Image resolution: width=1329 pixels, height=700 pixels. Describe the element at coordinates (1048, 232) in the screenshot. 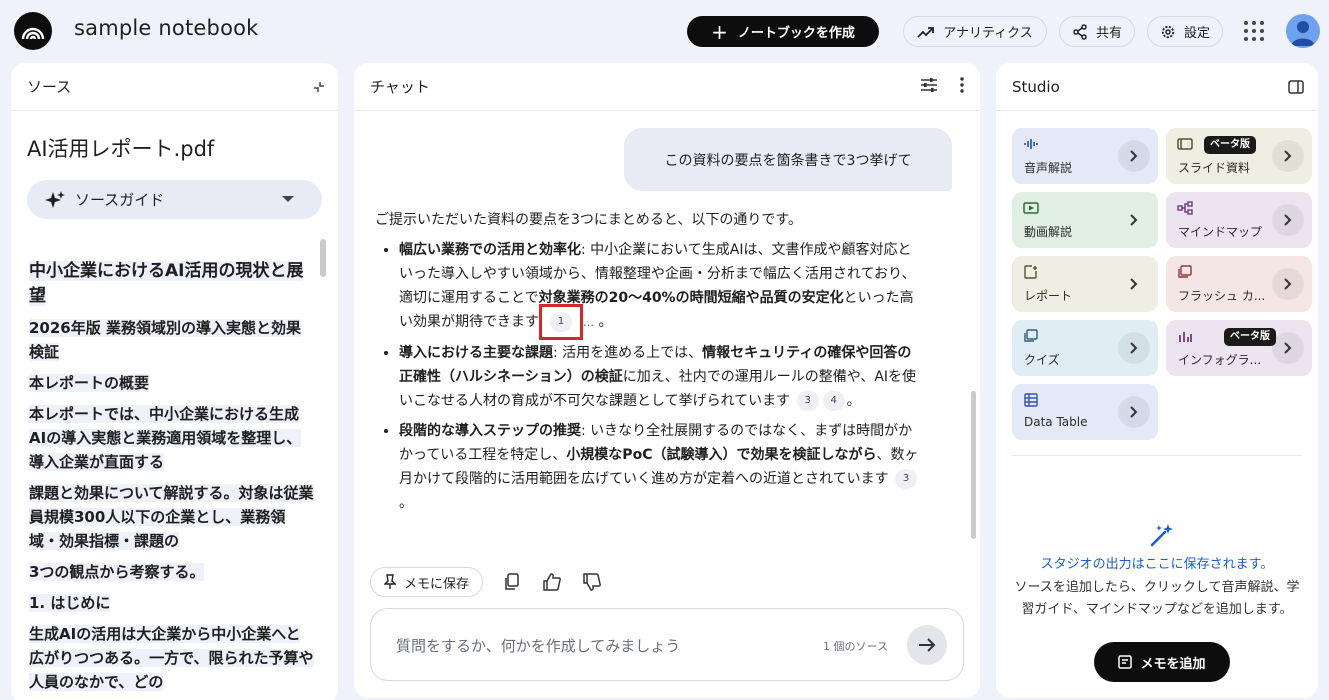

I see `tile-label: 動画解説` at that location.